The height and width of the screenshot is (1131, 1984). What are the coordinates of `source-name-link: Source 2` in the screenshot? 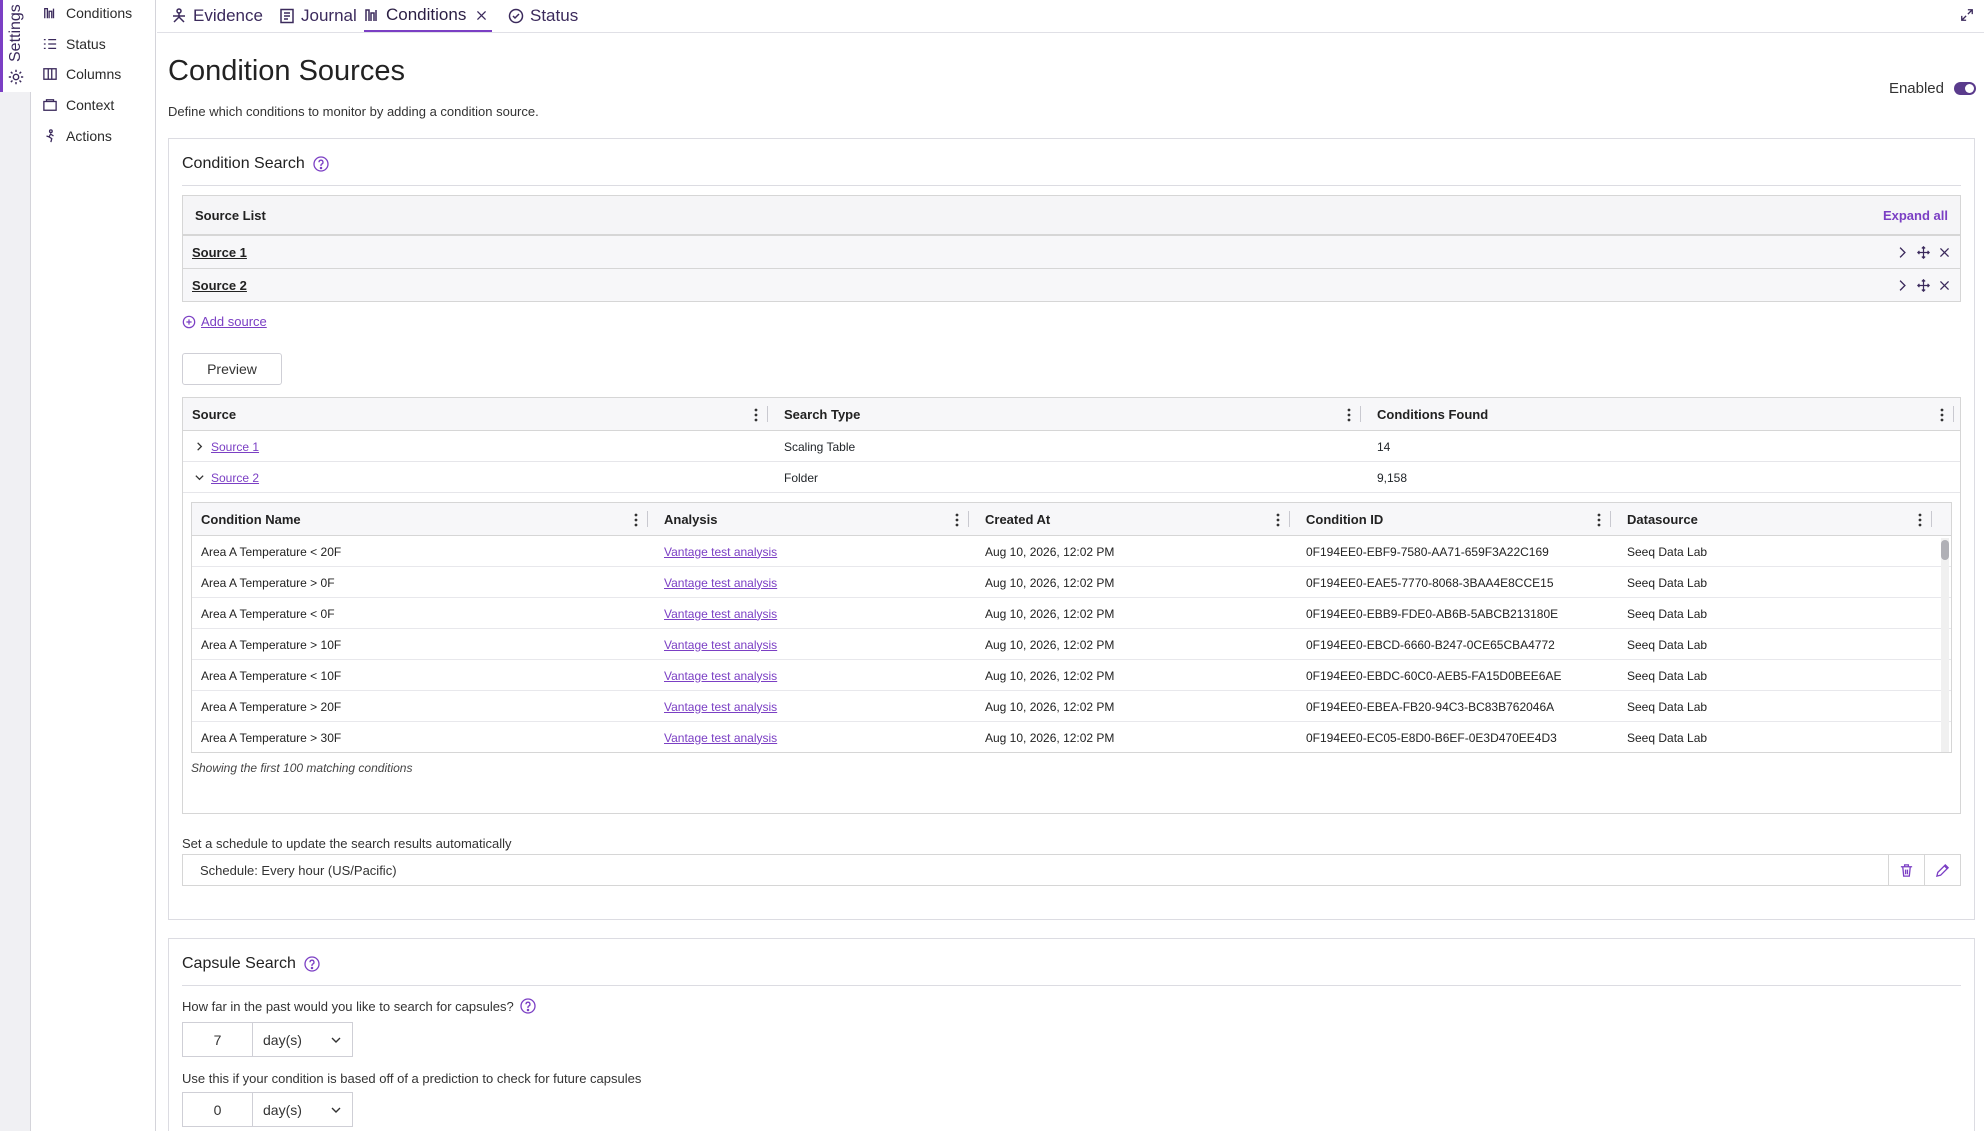 It's located at (219, 285).